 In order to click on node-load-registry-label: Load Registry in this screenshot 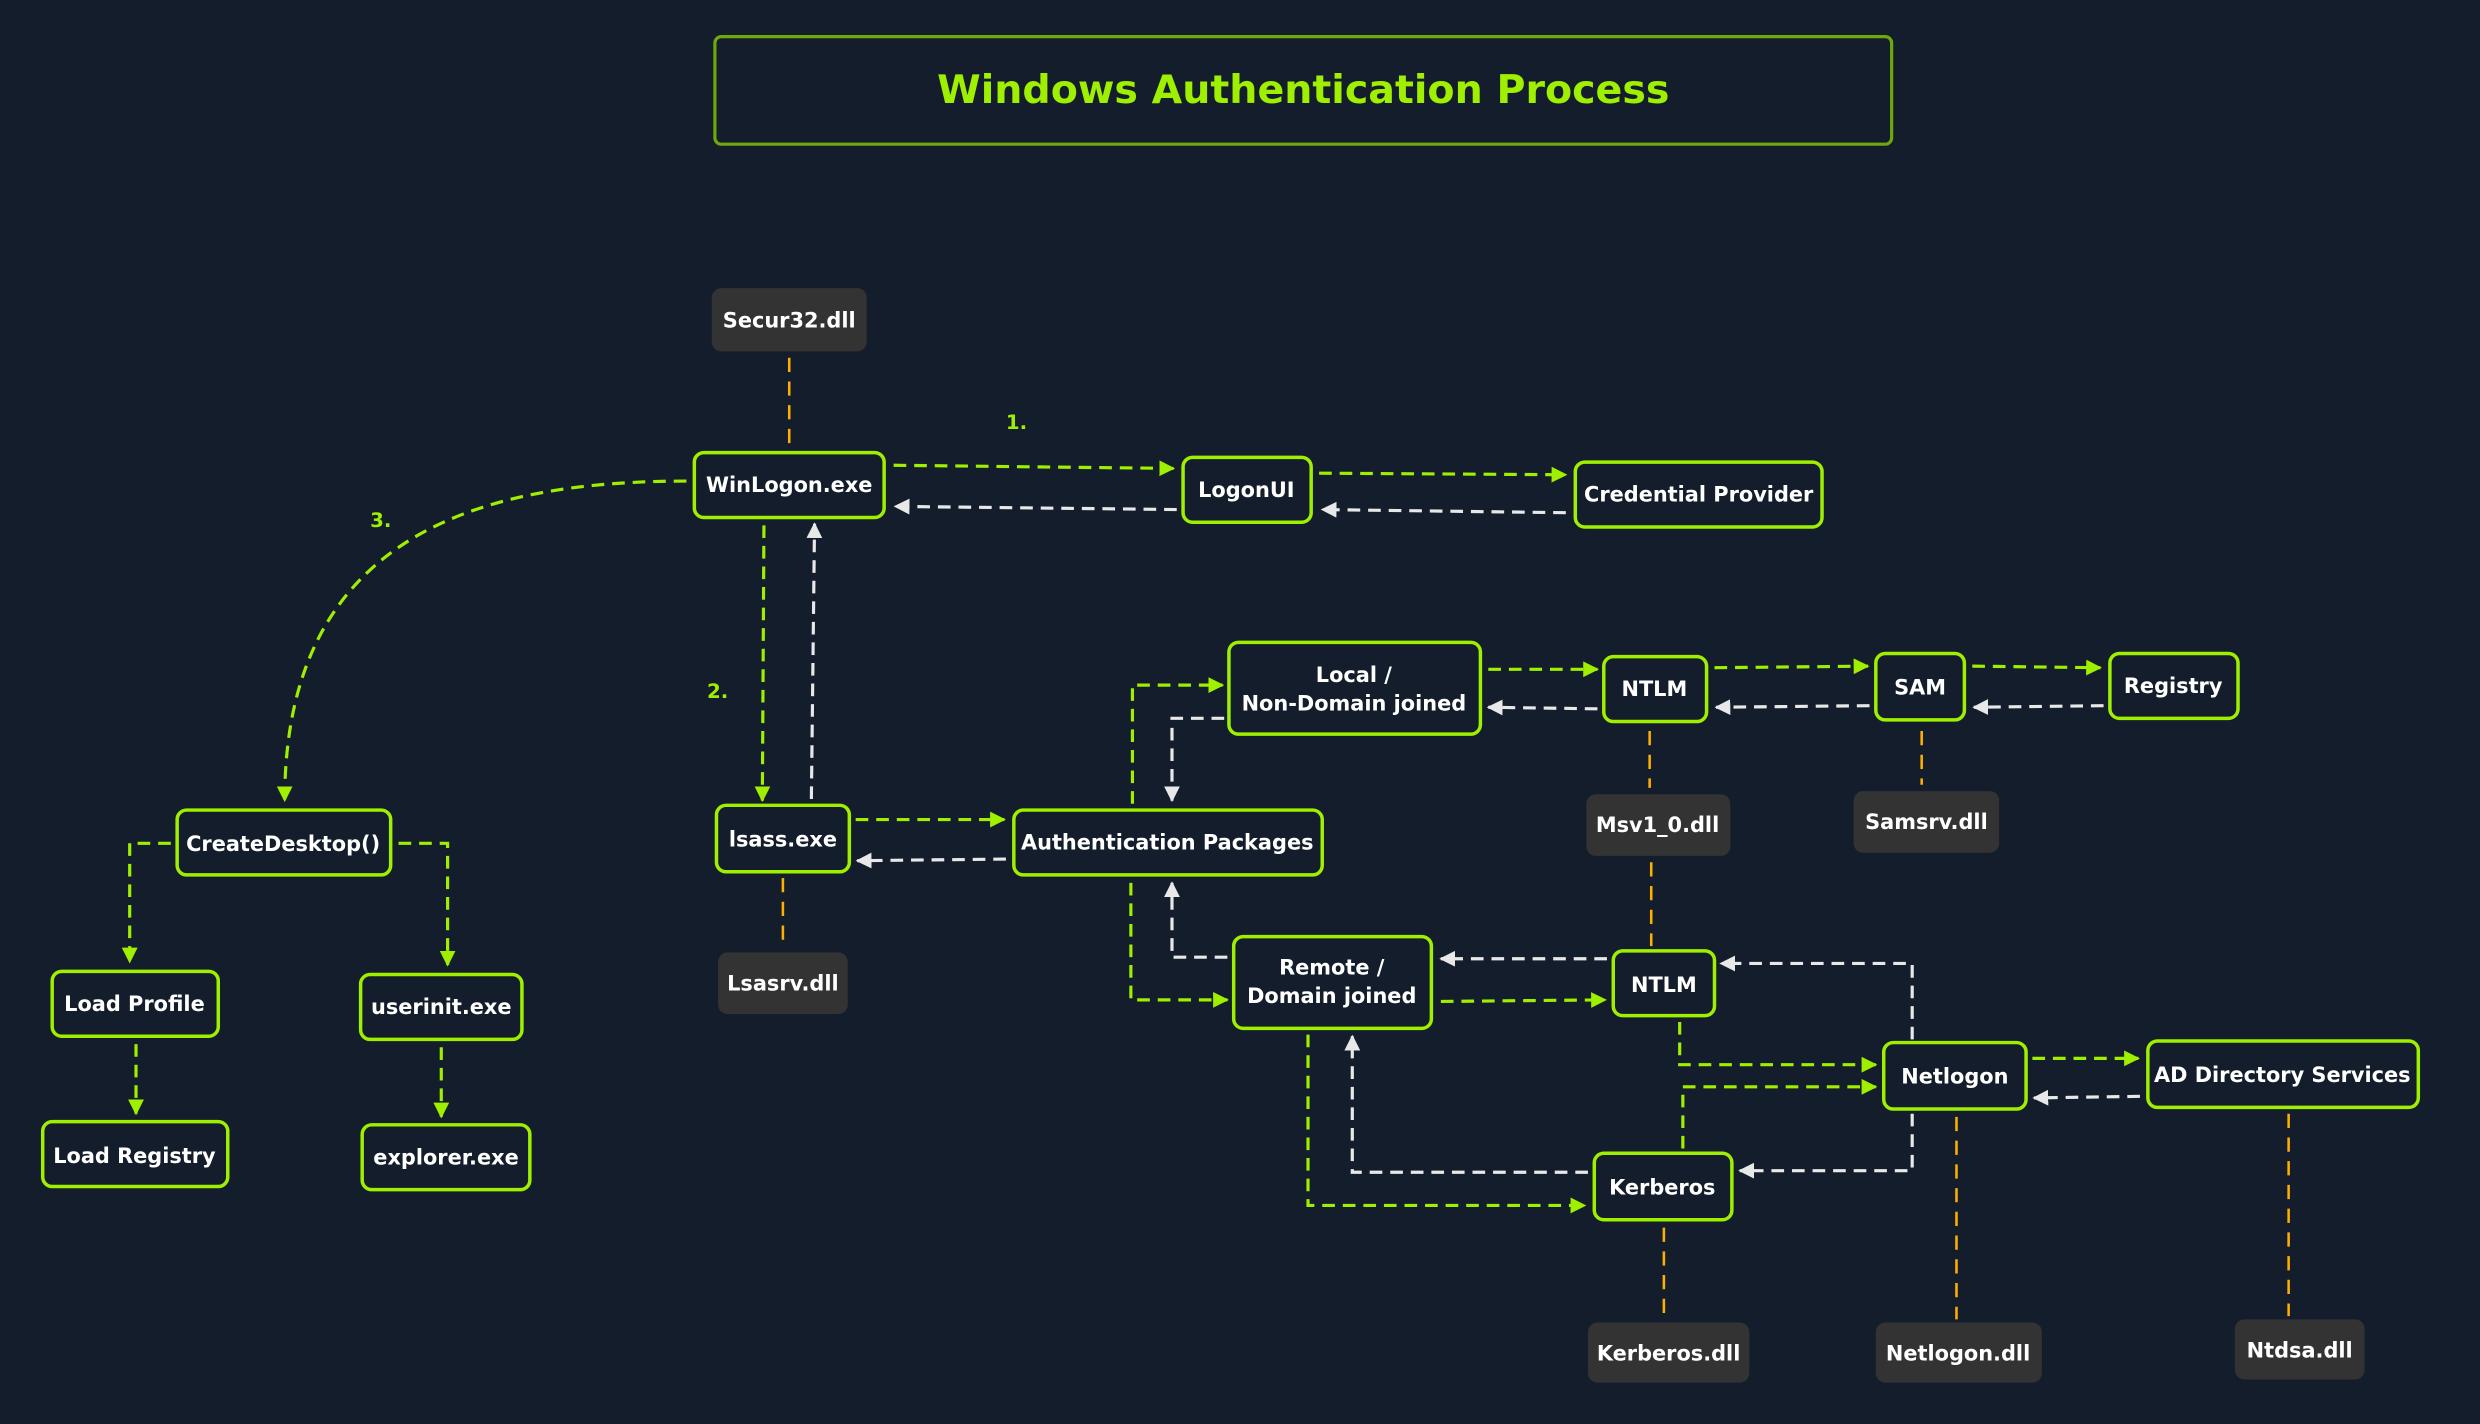, I will do `click(134, 1156)`.